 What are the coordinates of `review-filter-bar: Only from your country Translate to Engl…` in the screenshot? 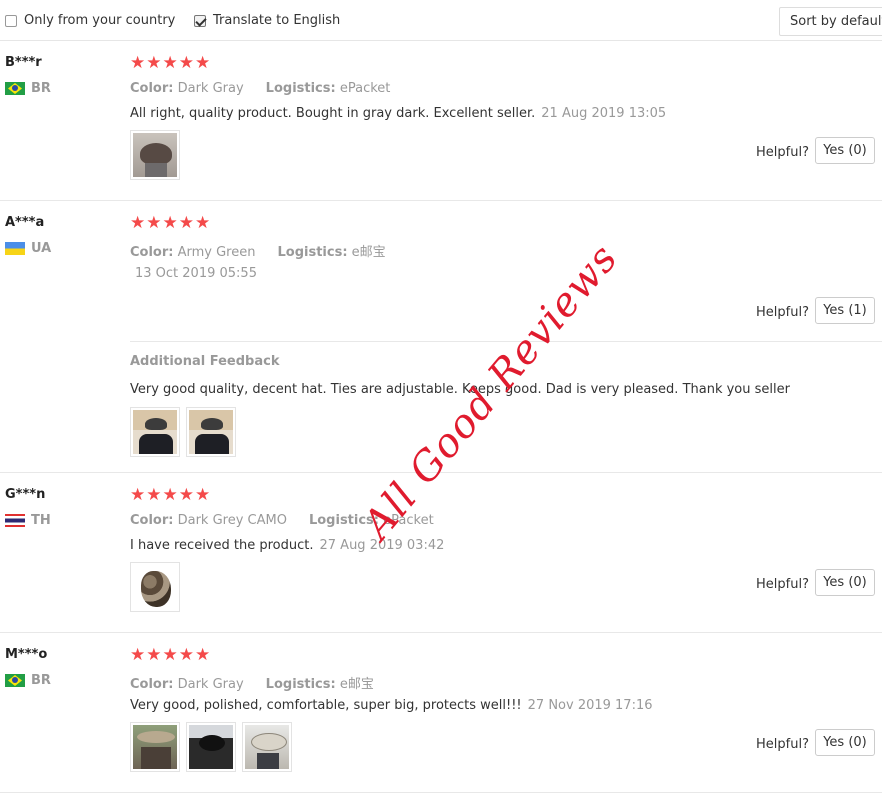 It's located at (441, 20).